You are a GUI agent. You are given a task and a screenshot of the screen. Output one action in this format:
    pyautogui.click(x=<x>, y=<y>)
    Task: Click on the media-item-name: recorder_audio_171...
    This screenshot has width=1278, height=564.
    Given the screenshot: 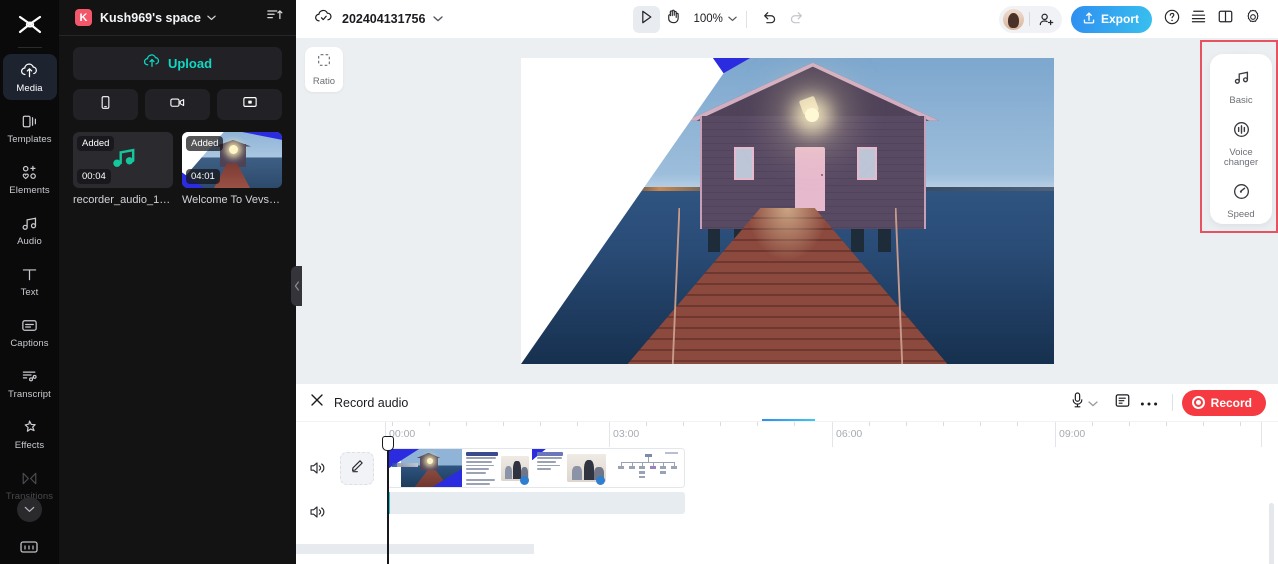 What is the action you would take?
    pyautogui.click(x=123, y=200)
    